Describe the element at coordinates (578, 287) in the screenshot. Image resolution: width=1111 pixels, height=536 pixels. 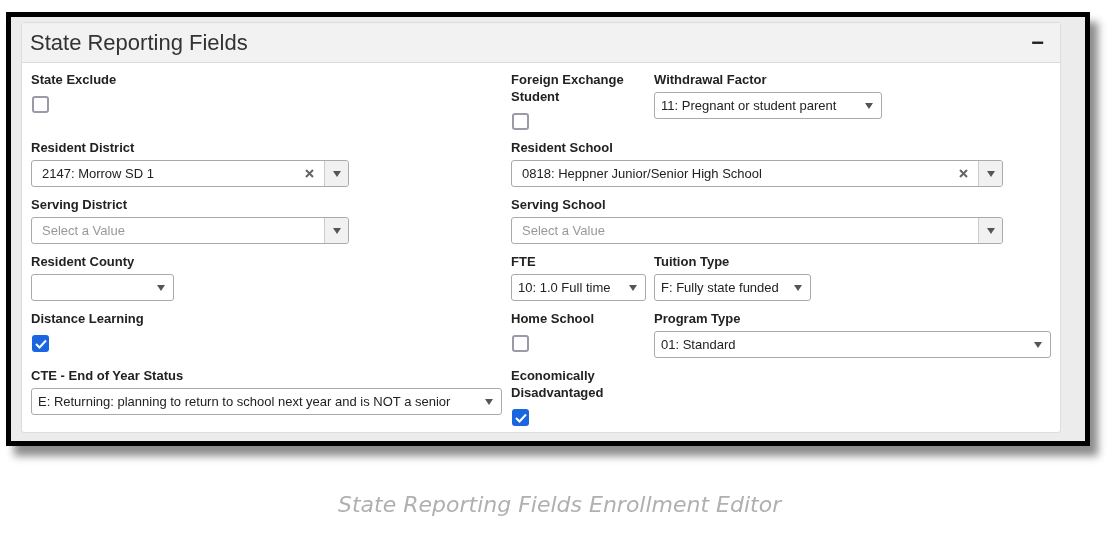
I see `dropdown-select: 10: 1.0 Full time` at that location.